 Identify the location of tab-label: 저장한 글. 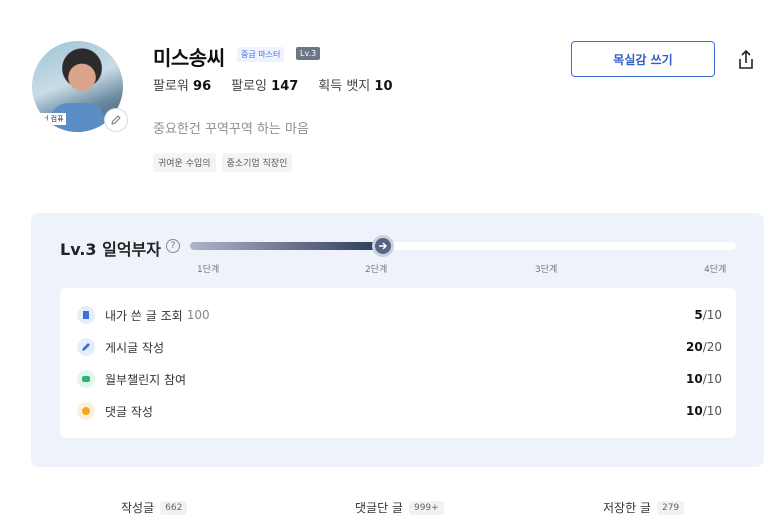
(627, 508).